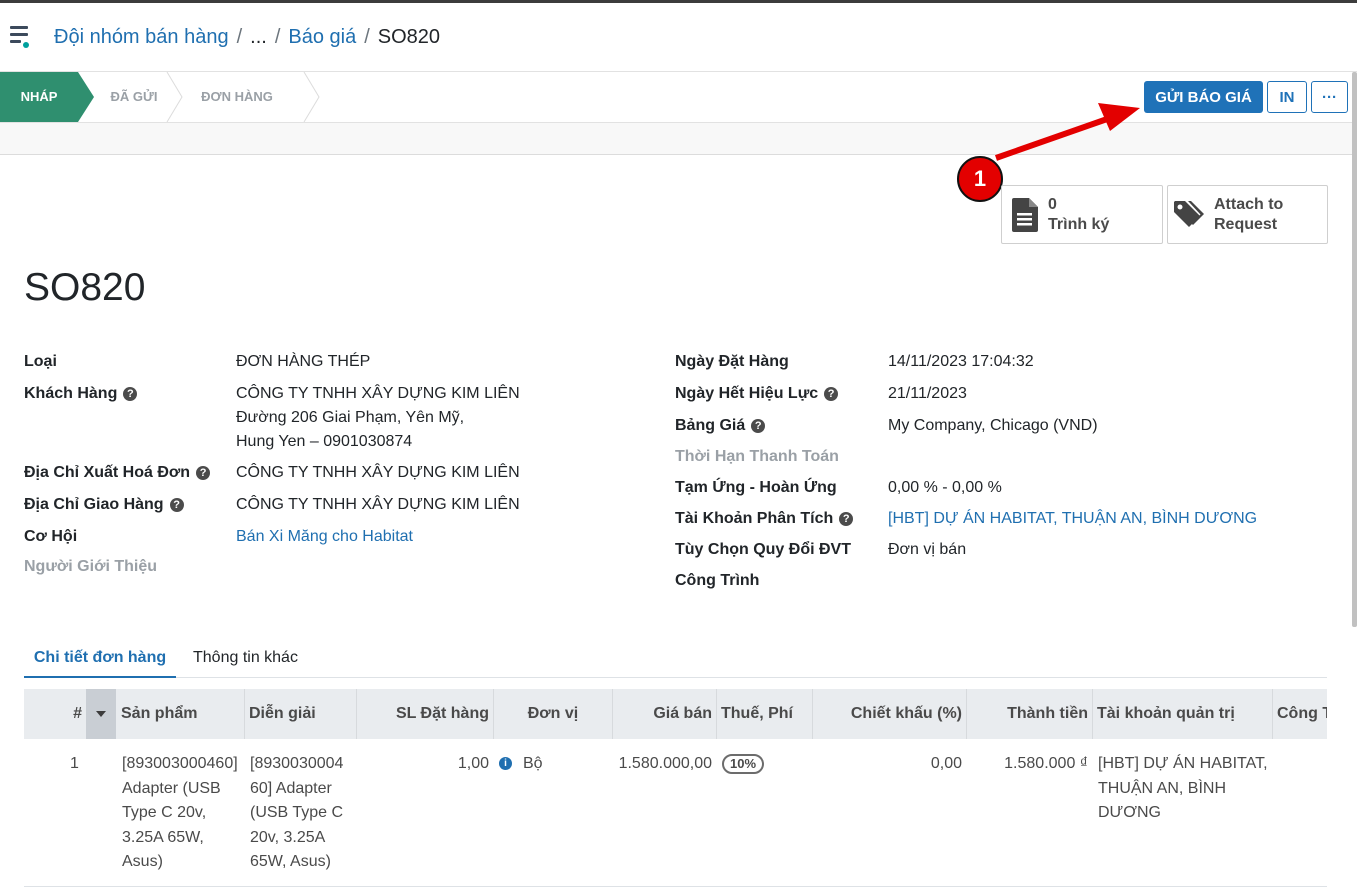 The width and height of the screenshot is (1357, 895). Describe the element at coordinates (665, 714) in the screenshot. I see `column-header-price: Giá bán` at that location.